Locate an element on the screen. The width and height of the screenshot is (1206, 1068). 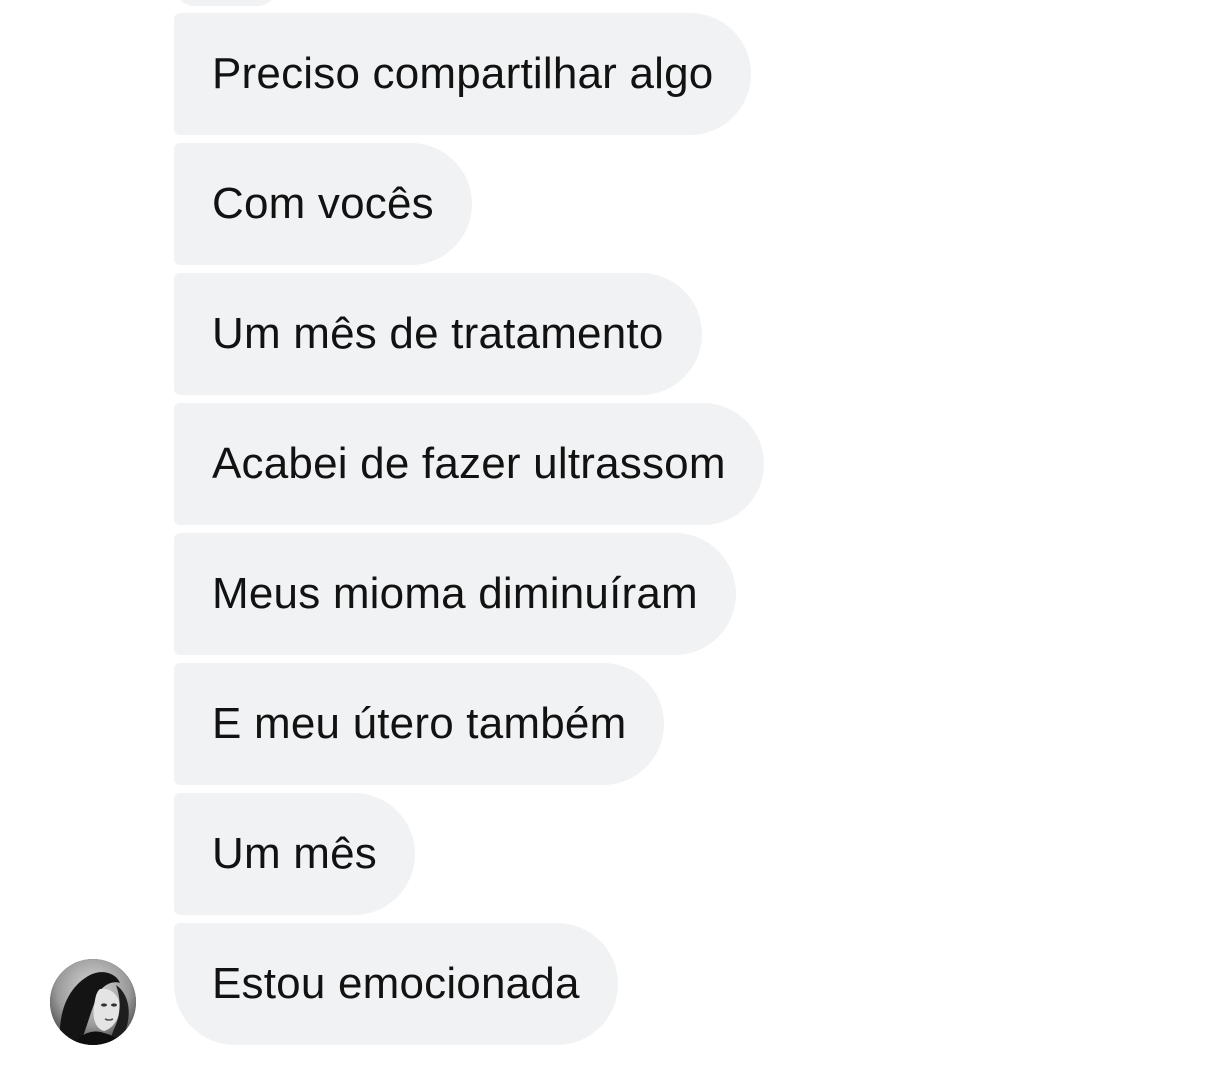
message-bubble: Estou emocionada is located at coordinates (396, 984).